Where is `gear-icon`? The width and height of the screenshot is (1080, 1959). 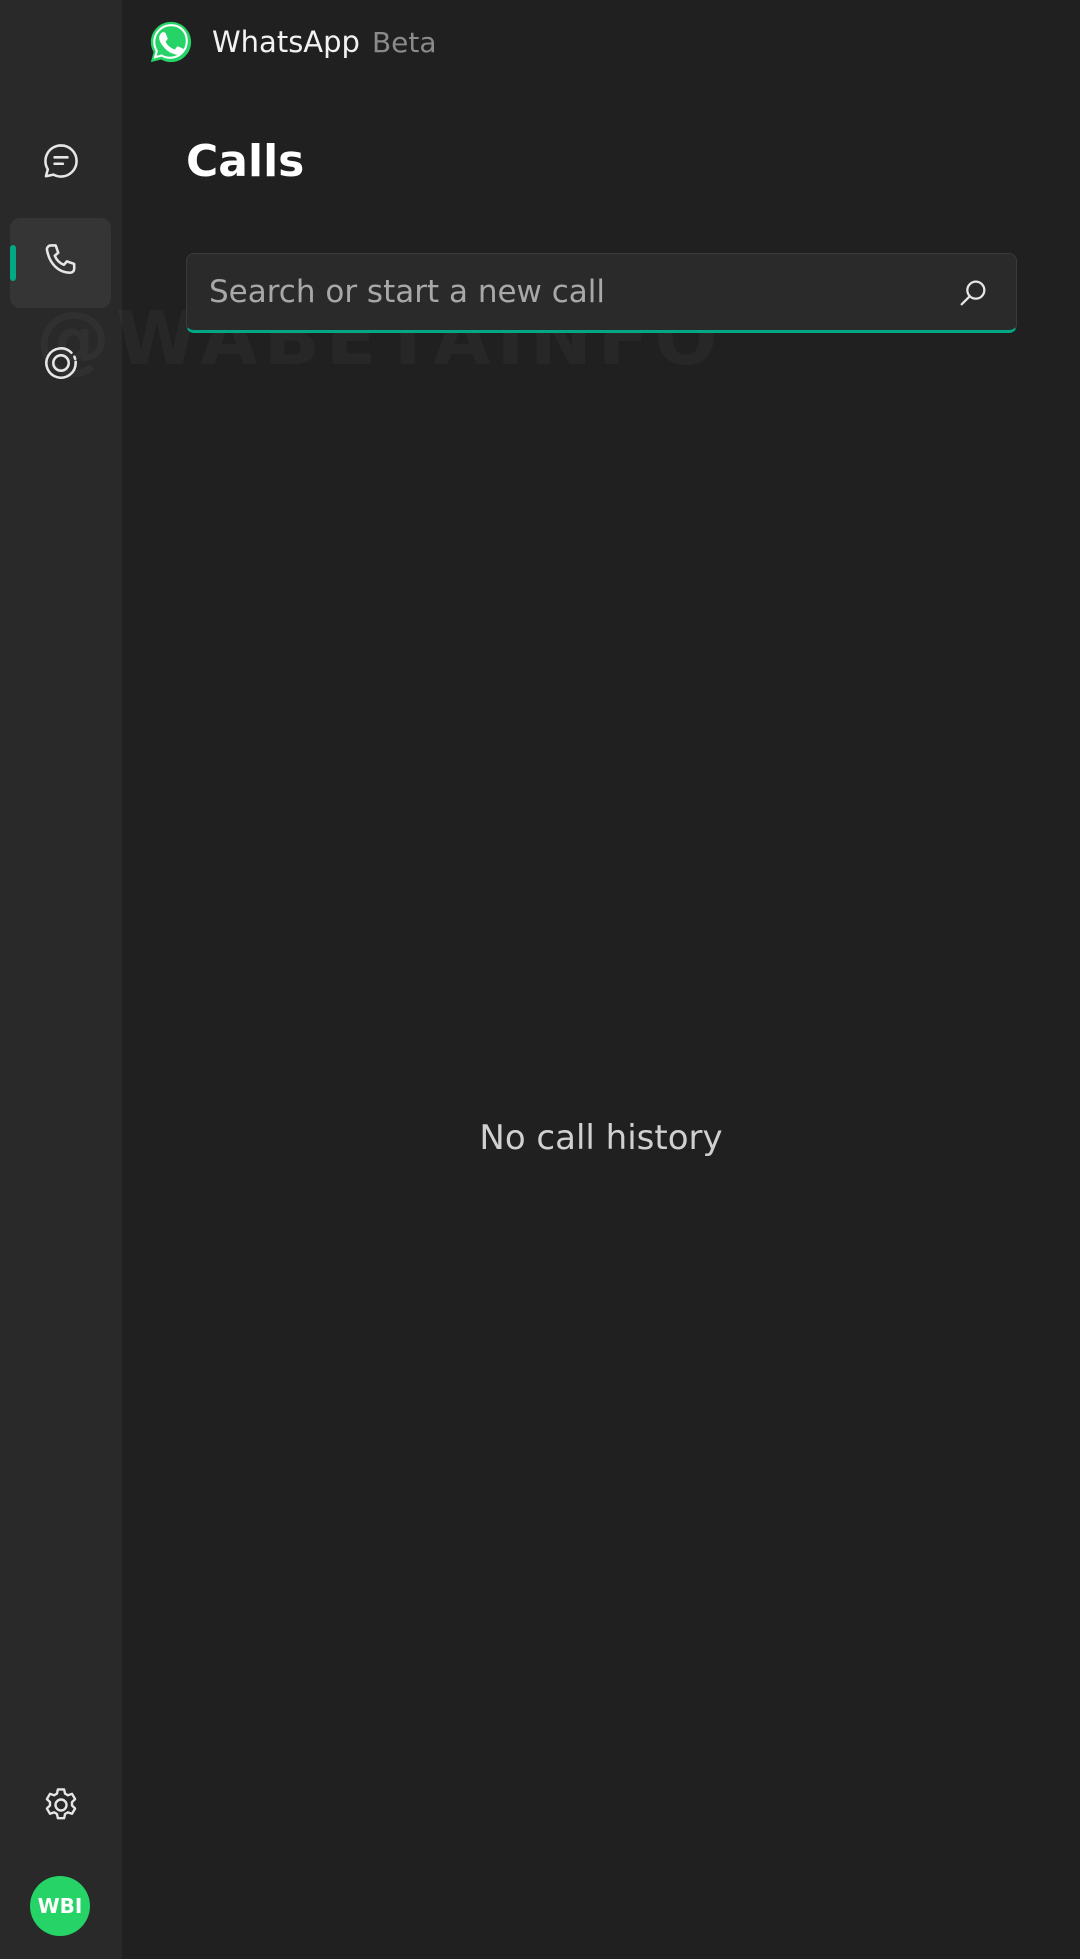 gear-icon is located at coordinates (61, 1807).